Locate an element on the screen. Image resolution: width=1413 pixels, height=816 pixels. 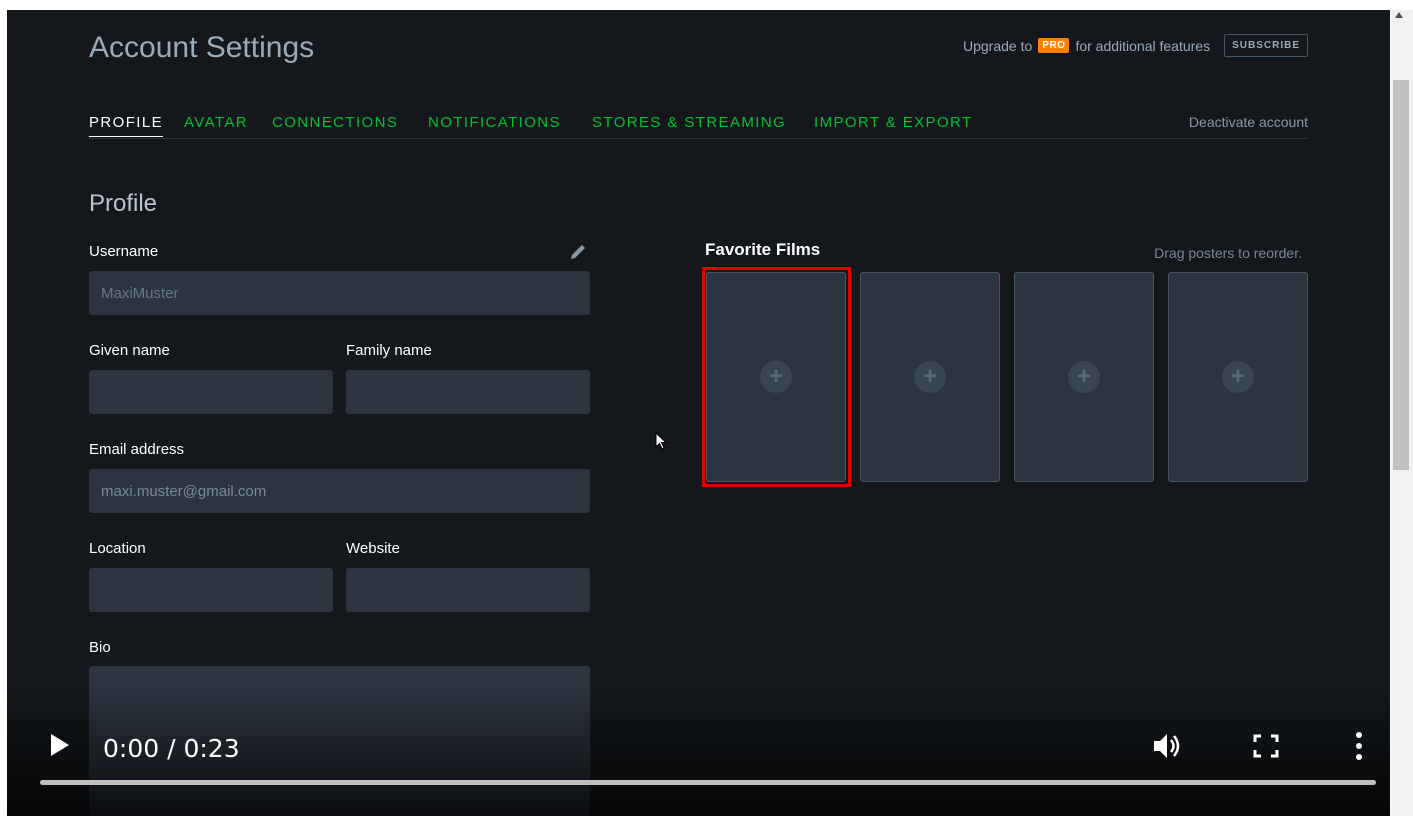
family-name-field is located at coordinates (468, 392).